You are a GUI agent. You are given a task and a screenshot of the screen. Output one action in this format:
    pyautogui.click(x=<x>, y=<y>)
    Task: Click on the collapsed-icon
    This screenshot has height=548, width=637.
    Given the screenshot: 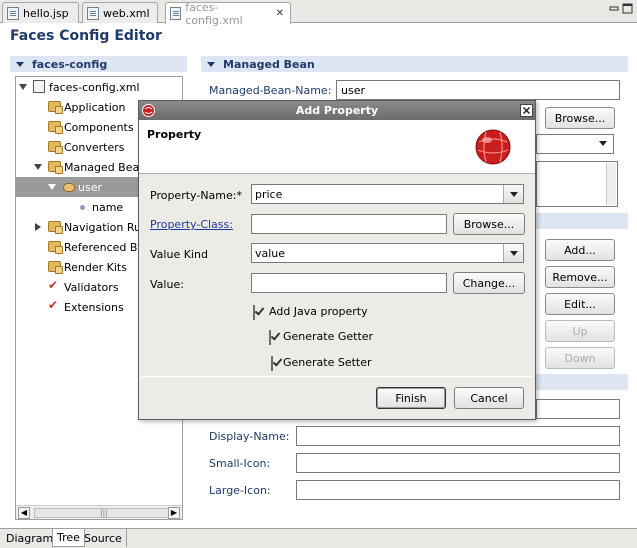 What is the action you would take?
    pyautogui.click(x=38, y=227)
    